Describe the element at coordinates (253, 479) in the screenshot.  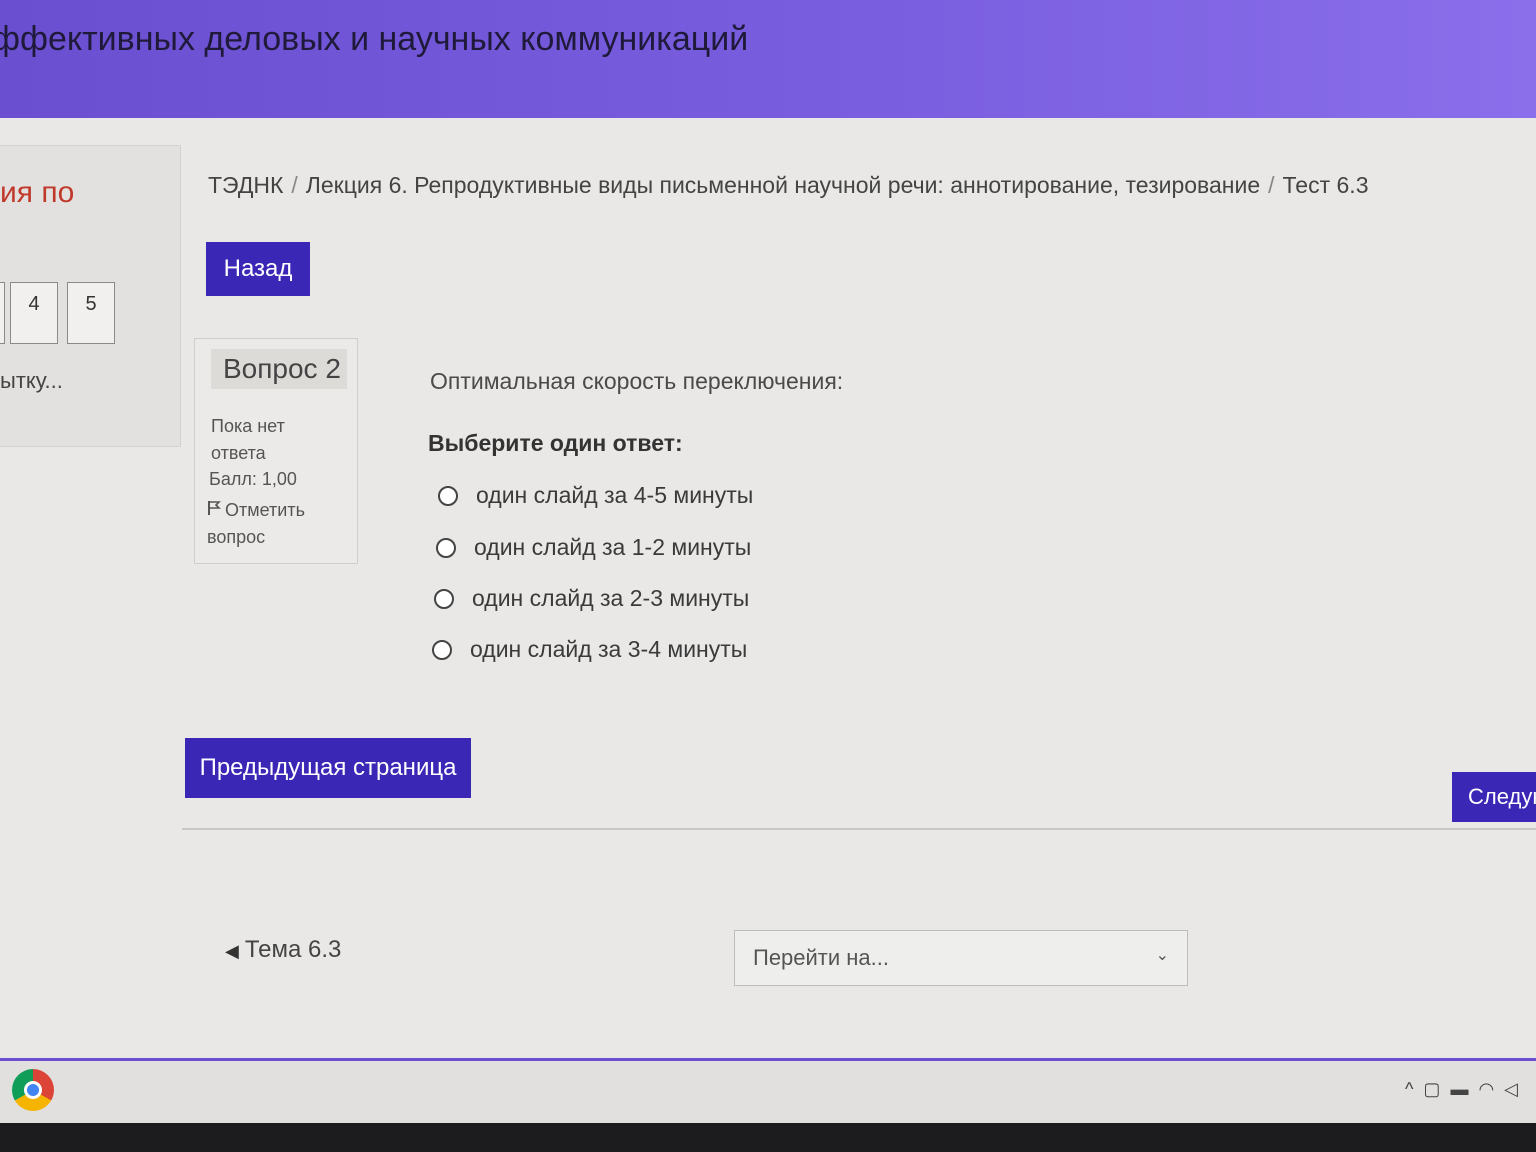
I see `question-grade: Балл: 1,00` at that location.